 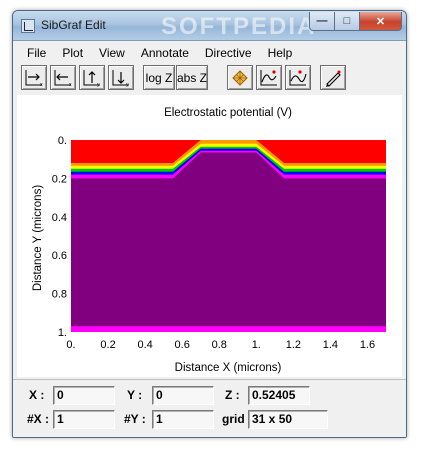 I want to click on menu-directive: Directive, so click(x=228, y=53).